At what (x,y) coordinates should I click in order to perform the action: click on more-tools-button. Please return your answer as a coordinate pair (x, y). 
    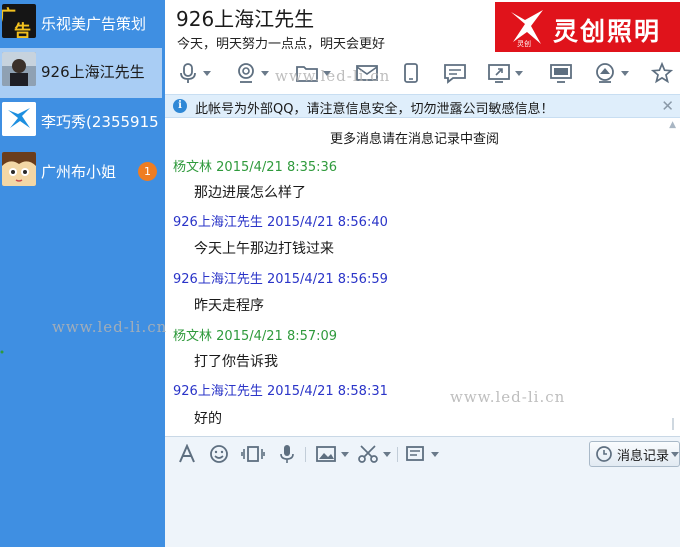
    Looking at the image, I should click on (422, 454).